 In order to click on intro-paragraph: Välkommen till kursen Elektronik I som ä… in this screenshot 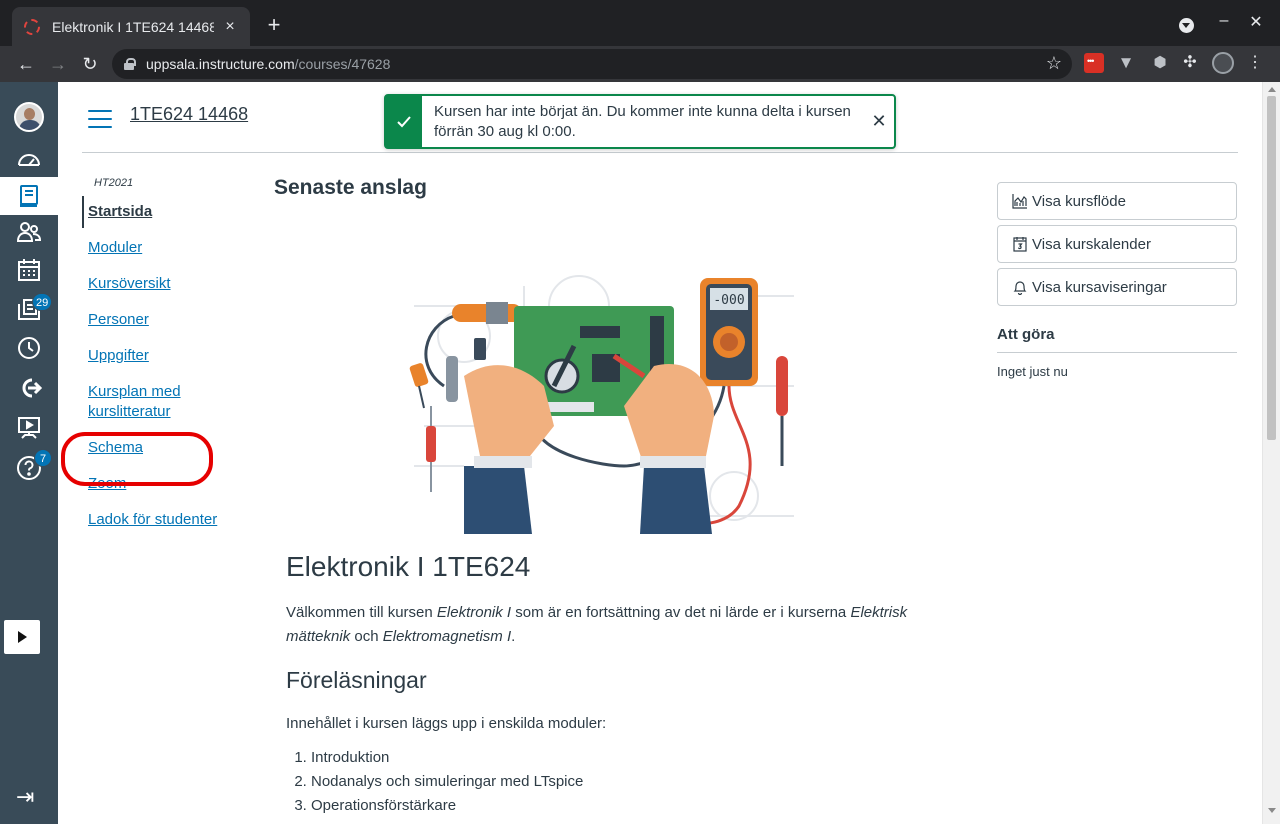, I will do `click(606, 625)`.